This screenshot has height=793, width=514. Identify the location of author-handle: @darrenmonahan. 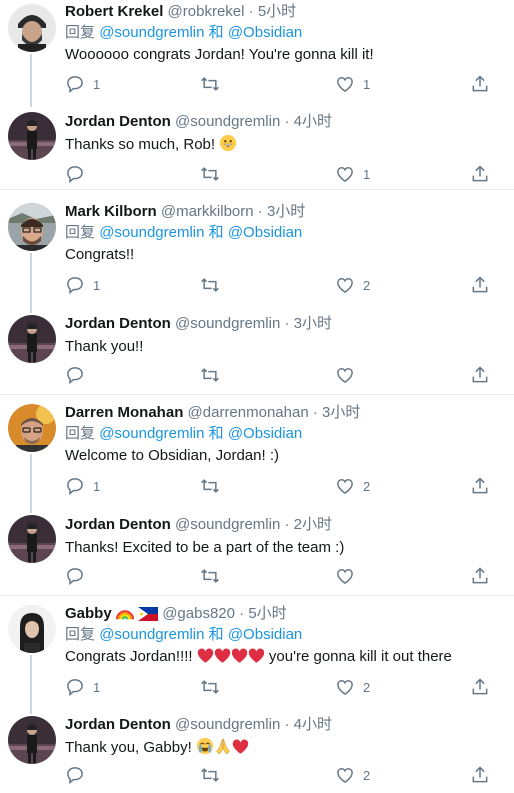
(248, 412).